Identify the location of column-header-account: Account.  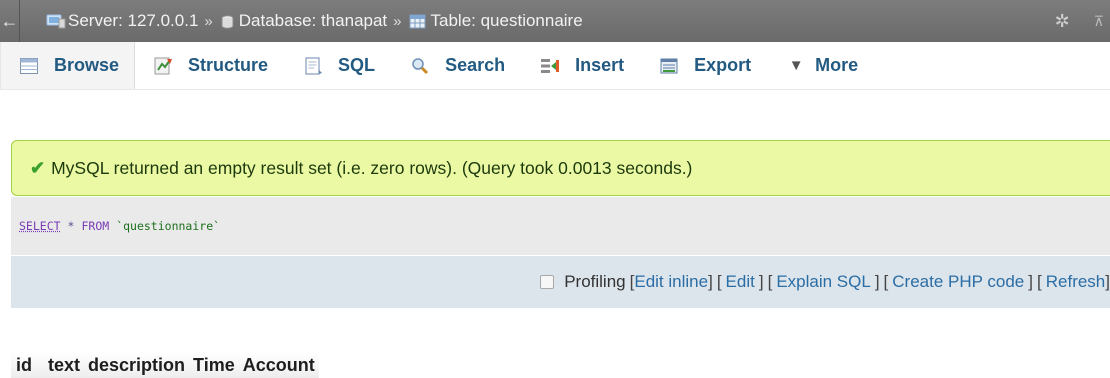
(279, 365).